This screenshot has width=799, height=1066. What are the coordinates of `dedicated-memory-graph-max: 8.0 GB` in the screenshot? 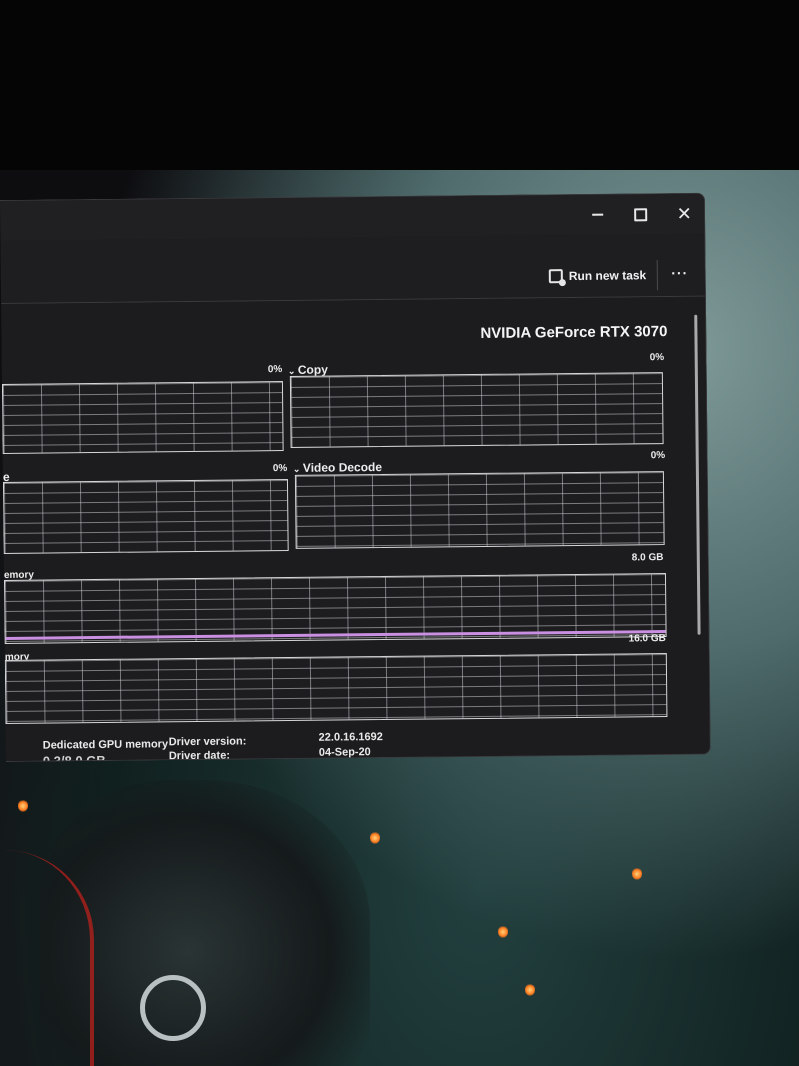 It's located at (647, 558).